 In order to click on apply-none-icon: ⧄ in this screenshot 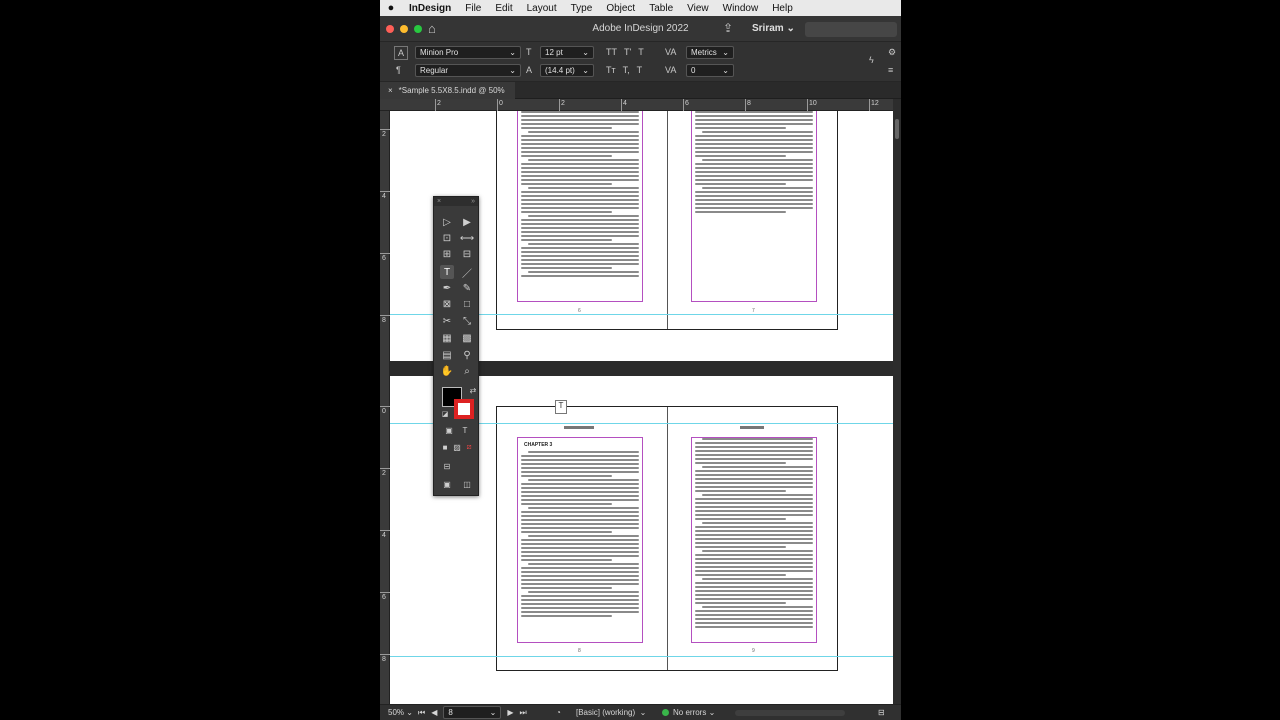, I will do `click(469, 447)`.